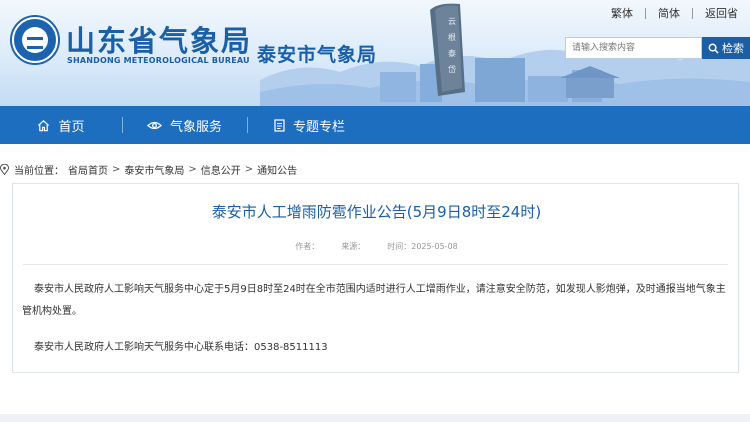  I want to click on breadcrumb-info-link: 信息公开, so click(221, 169).